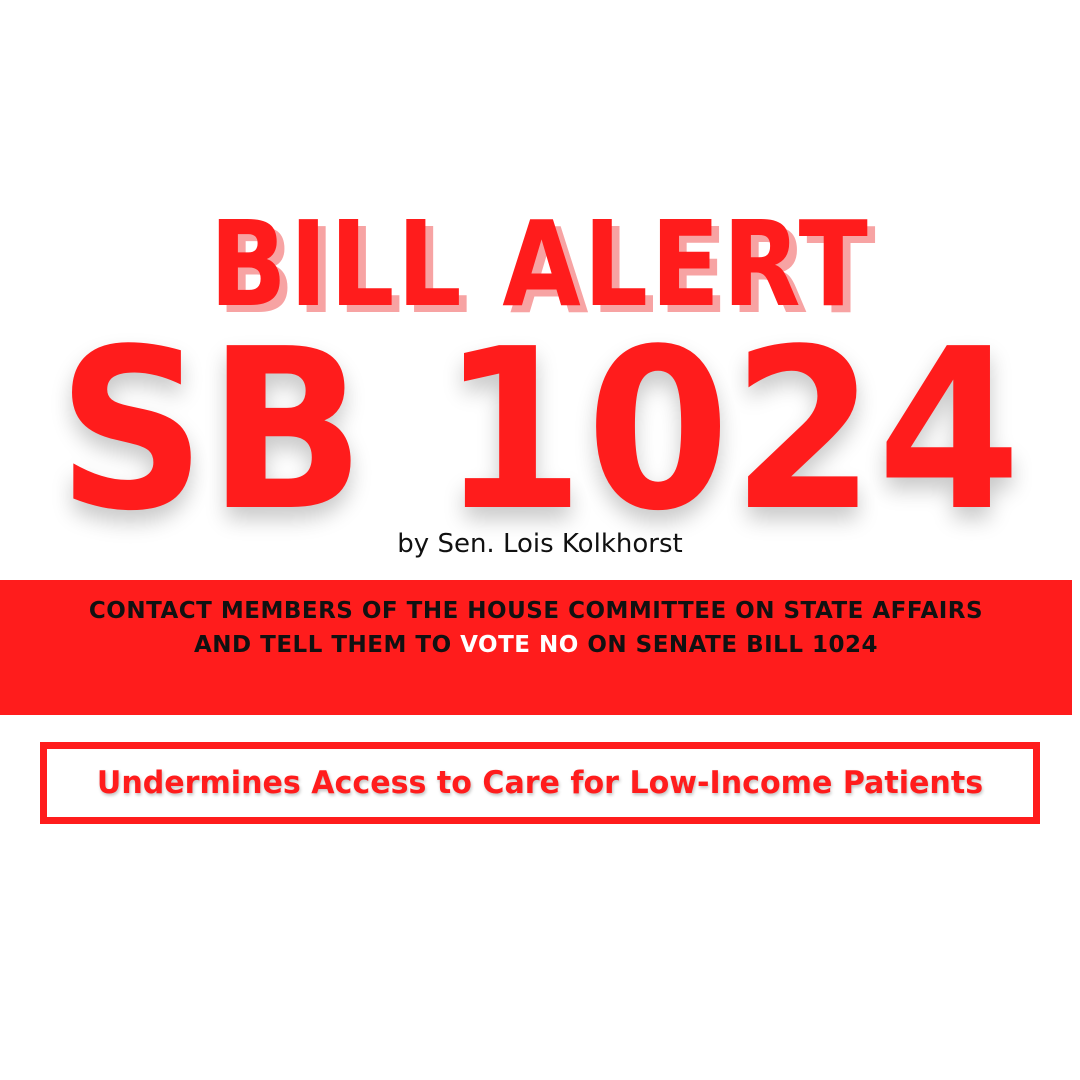  I want to click on vote-no-emphasis: VOTE NO, so click(519, 645).